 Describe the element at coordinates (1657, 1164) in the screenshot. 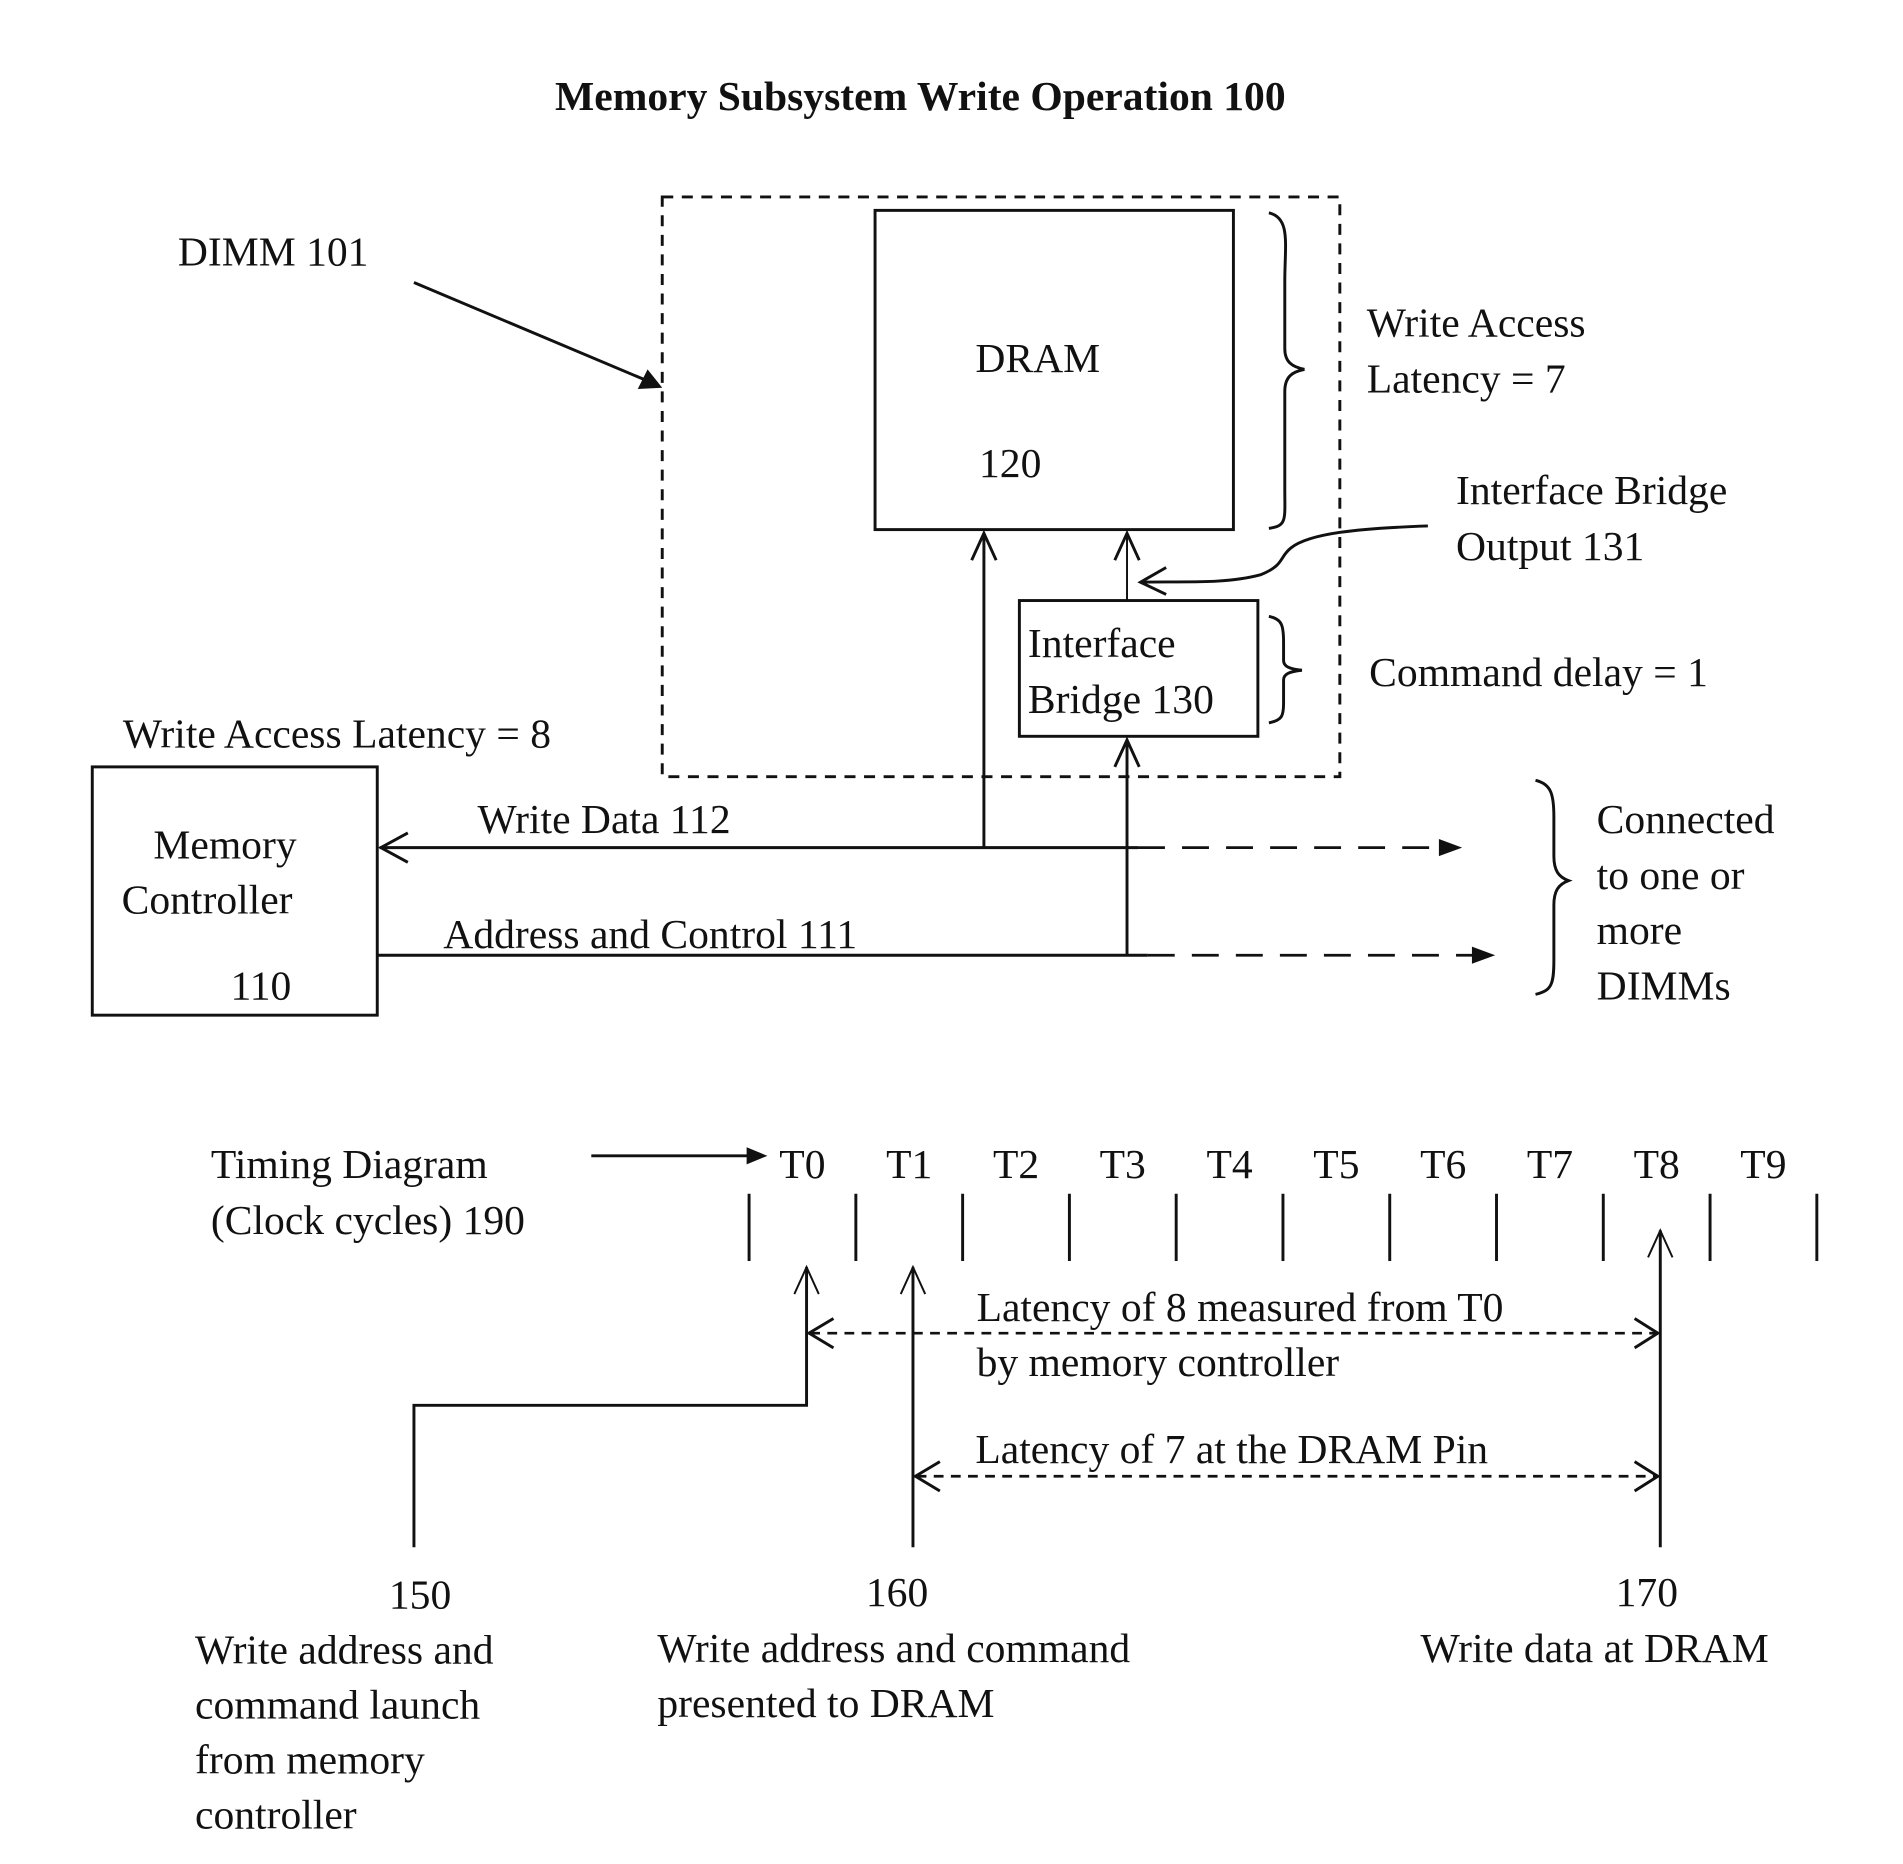

I see `cycle-label-t8: T8` at that location.